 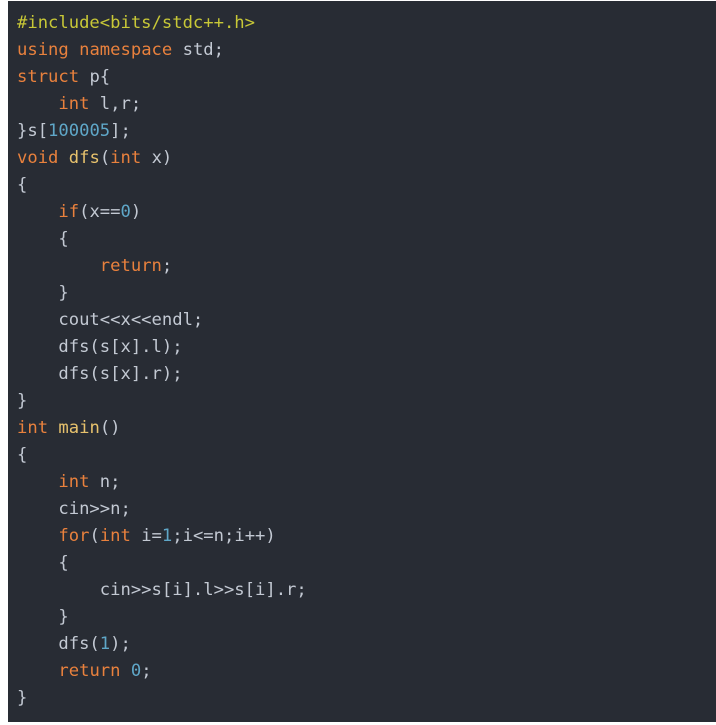 What do you see at coordinates (366, 590) in the screenshot?
I see `code-line: cin>>s[i].l>>s[i].r;` at bounding box center [366, 590].